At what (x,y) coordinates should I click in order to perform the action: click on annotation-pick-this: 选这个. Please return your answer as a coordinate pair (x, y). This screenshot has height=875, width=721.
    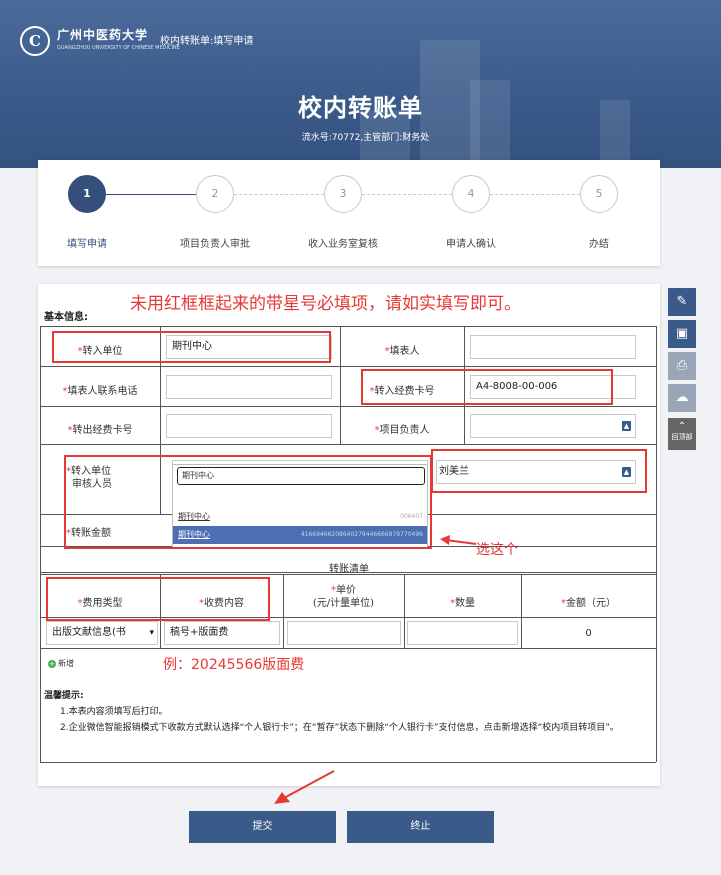
    Looking at the image, I should click on (497, 550).